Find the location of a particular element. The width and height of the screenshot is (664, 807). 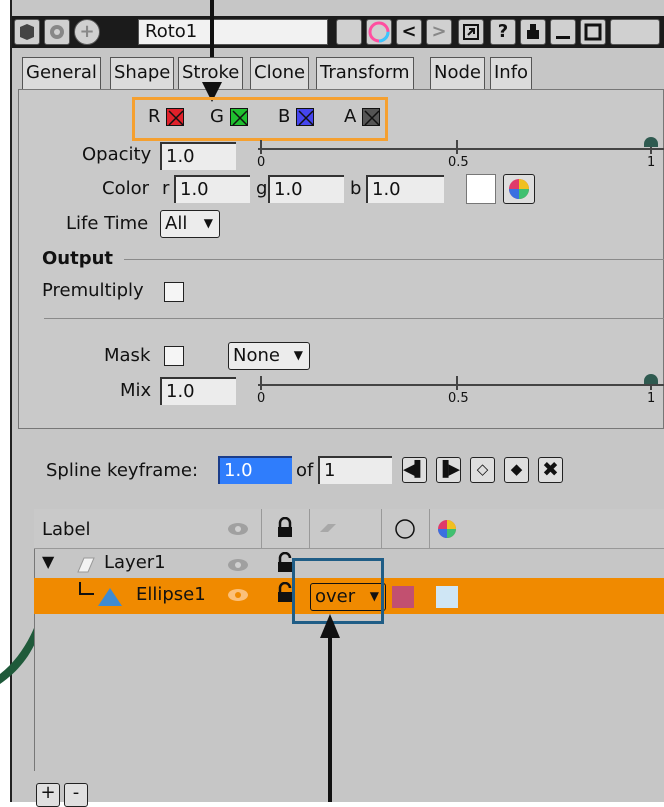

ellipse1-visibility-icon is located at coordinates (238, 595).